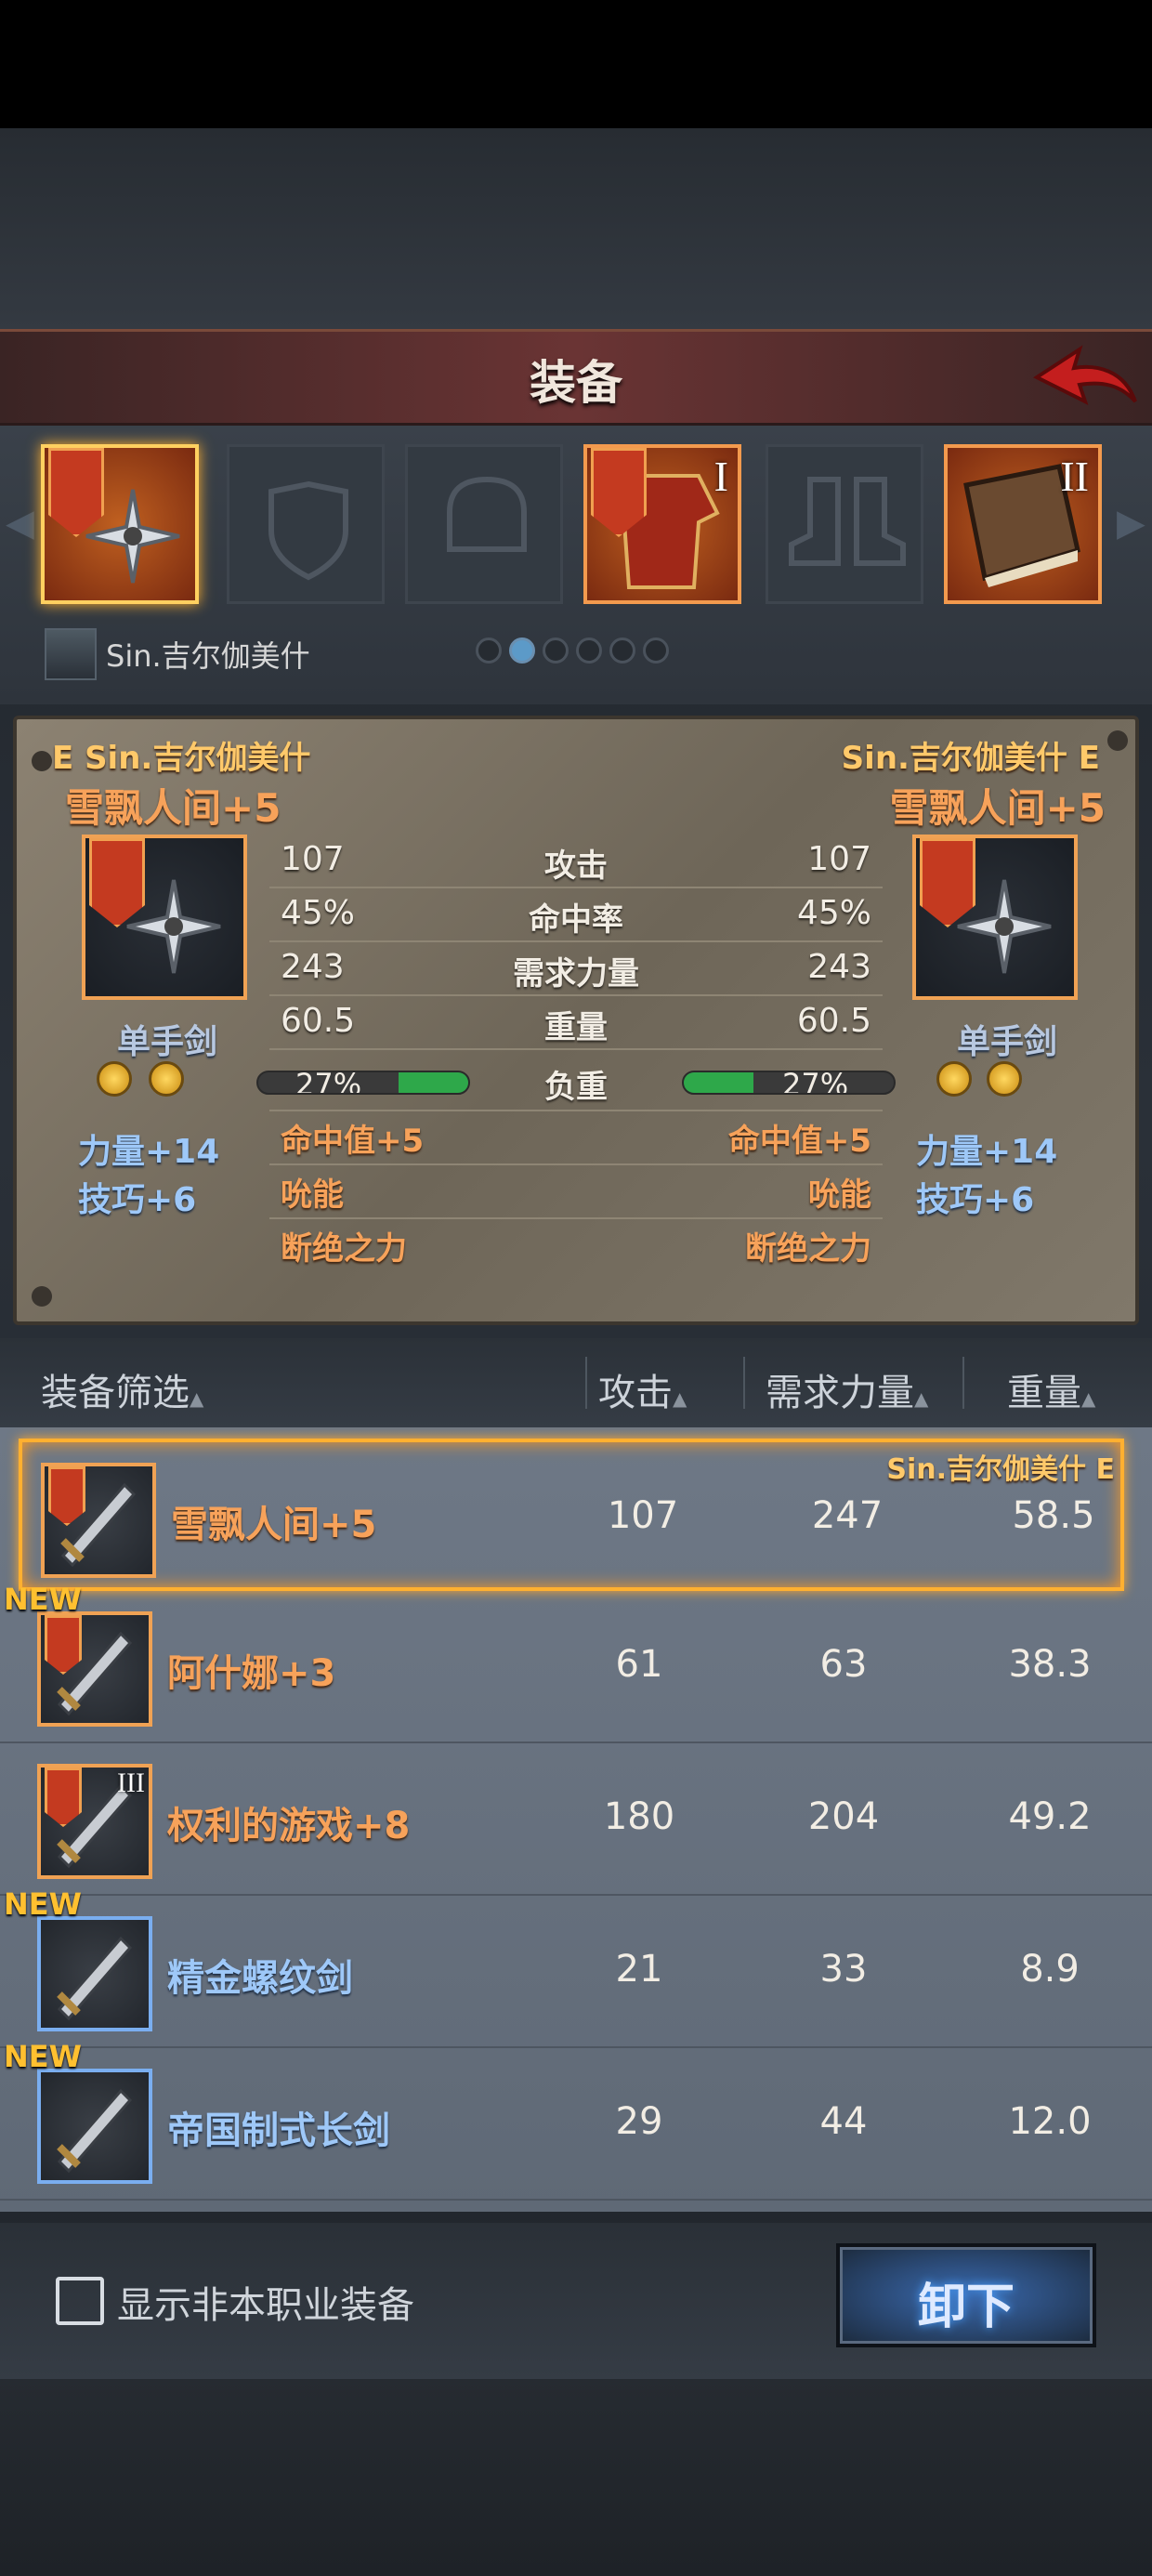 The image size is (1152, 2576). What do you see at coordinates (137, 1200) in the screenshot?
I see `left-bonus-dex: 技巧+6` at bounding box center [137, 1200].